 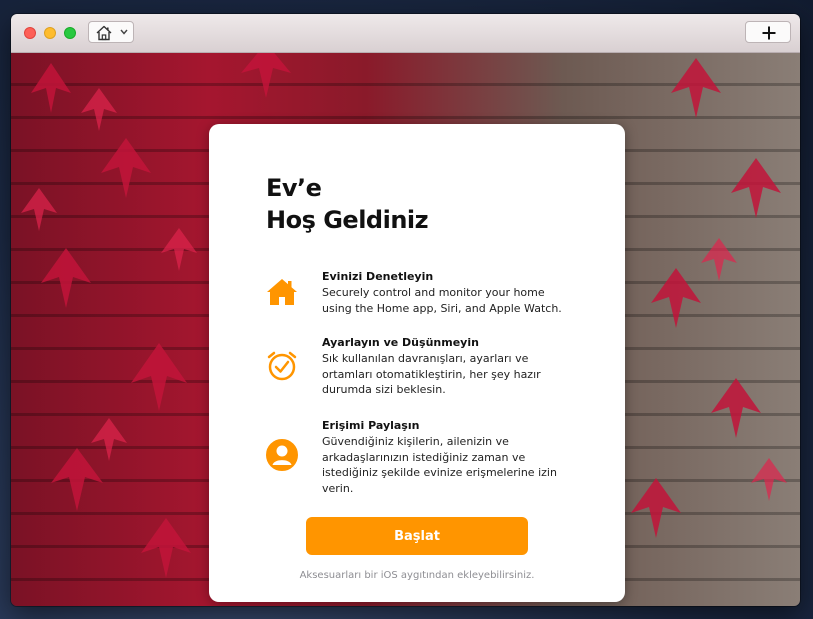 What do you see at coordinates (294, 188) in the screenshot?
I see `welcome-title-line-1: Ev’e` at bounding box center [294, 188].